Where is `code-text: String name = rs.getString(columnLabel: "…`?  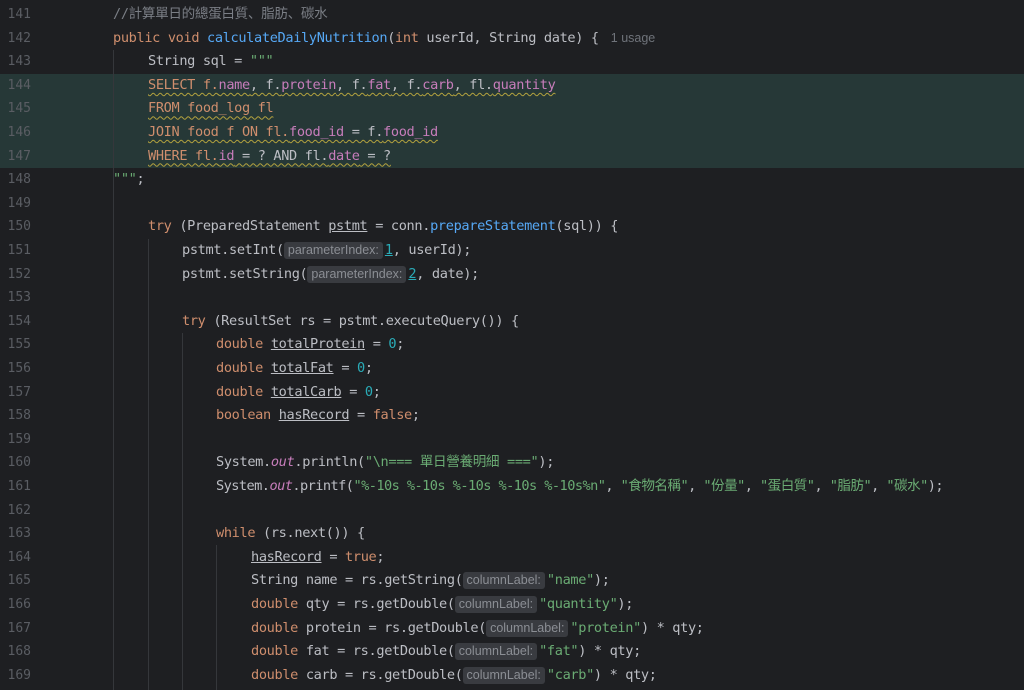
code-text: String name = rs.getString(columnLabel: "… is located at coordinates (430, 581).